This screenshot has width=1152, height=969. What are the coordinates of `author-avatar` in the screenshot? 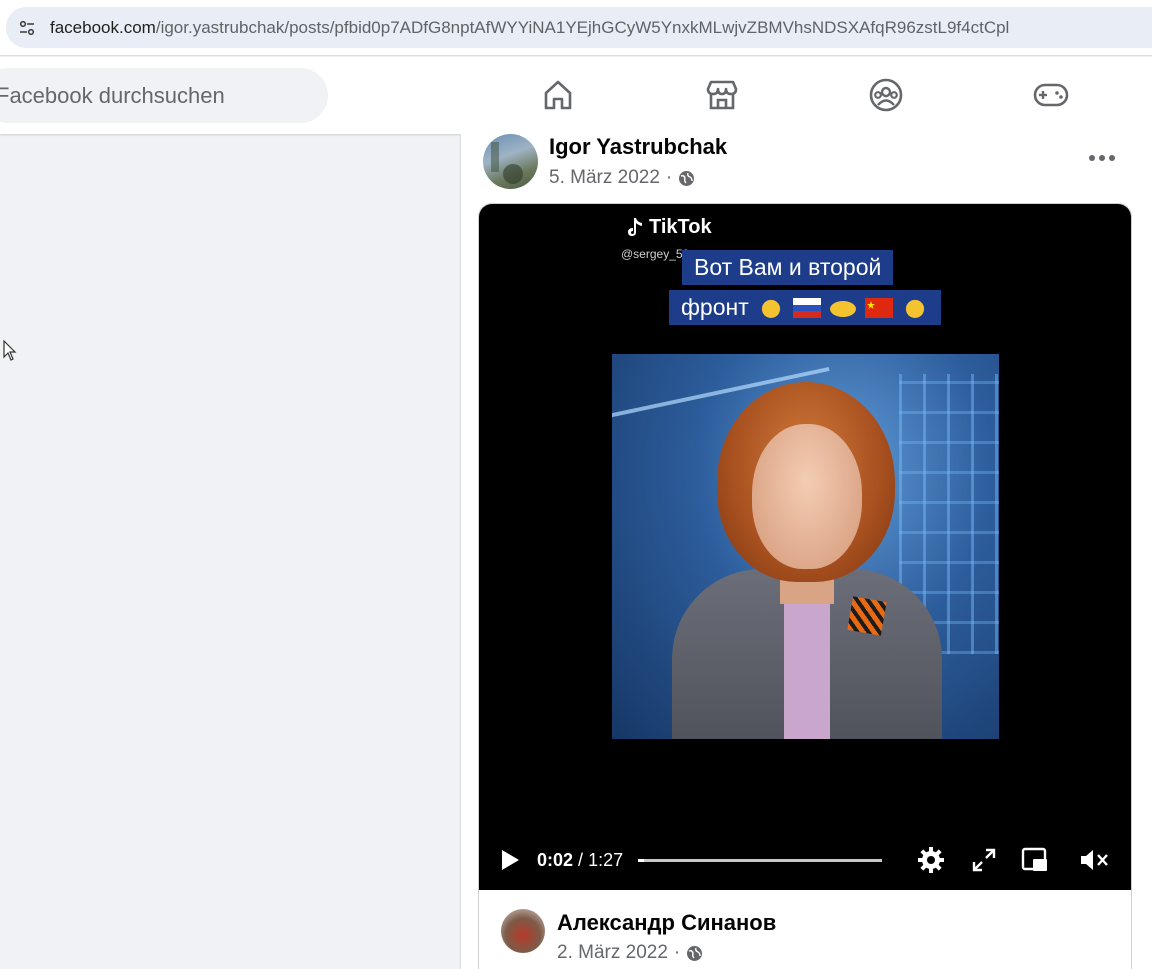 It's located at (510, 161).